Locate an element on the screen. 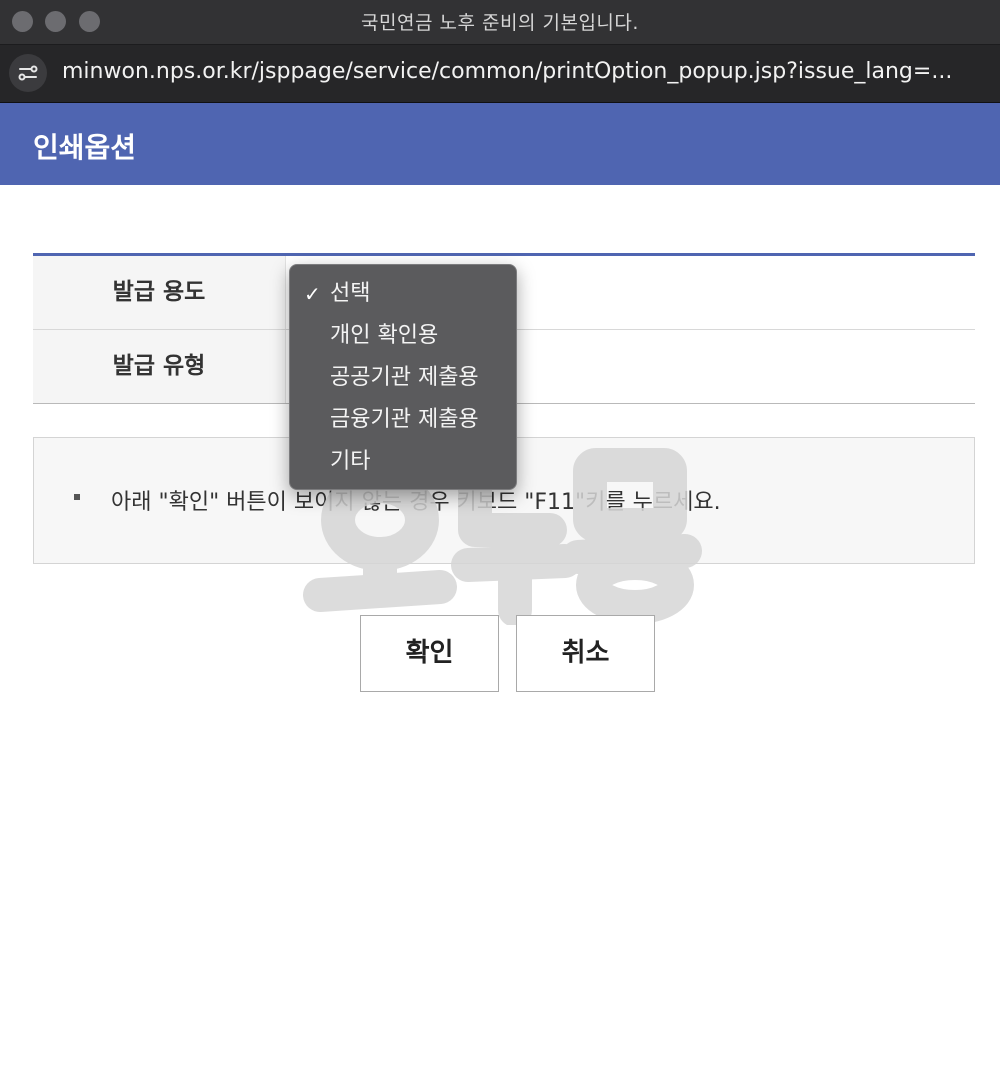 This screenshot has width=1000, height=1089. dropdown-option: 기타 is located at coordinates (403, 462).